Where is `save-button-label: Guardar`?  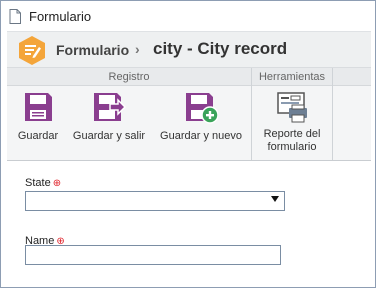
save-button-label: Guardar is located at coordinates (38, 136).